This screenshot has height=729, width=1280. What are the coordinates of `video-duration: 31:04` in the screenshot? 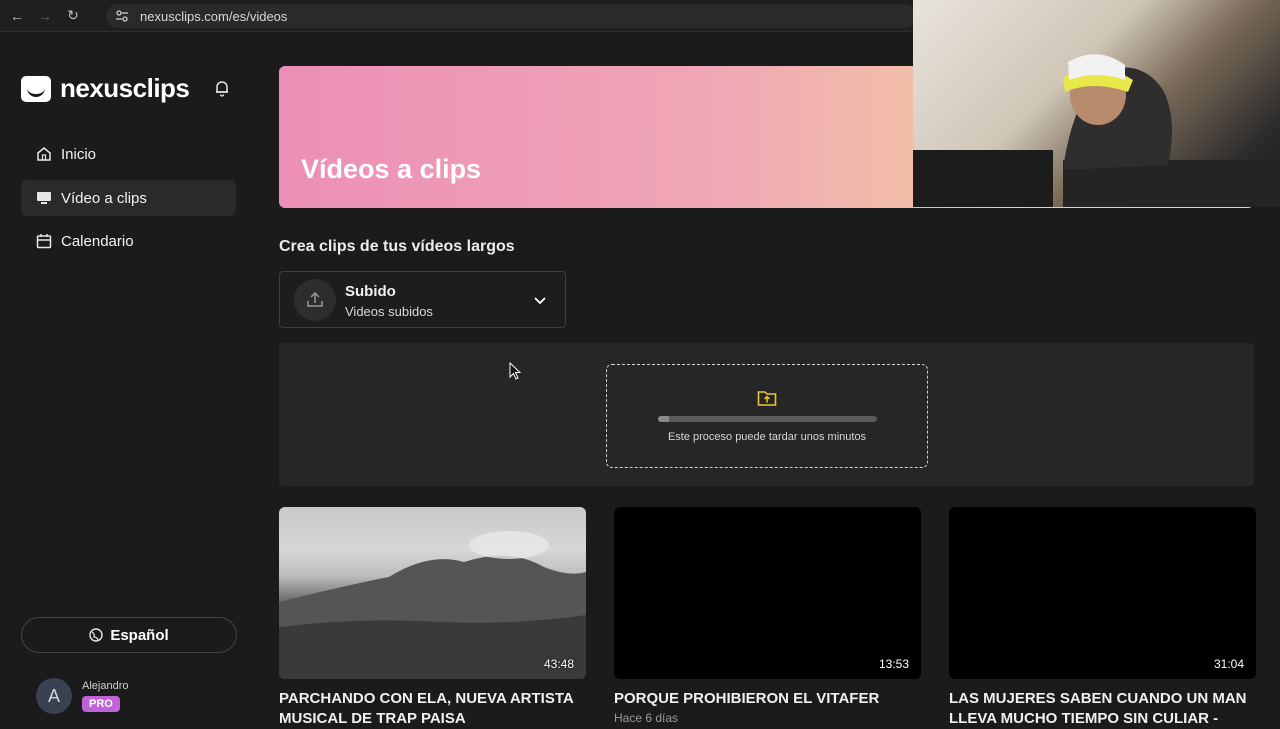 It's located at (1228, 664).